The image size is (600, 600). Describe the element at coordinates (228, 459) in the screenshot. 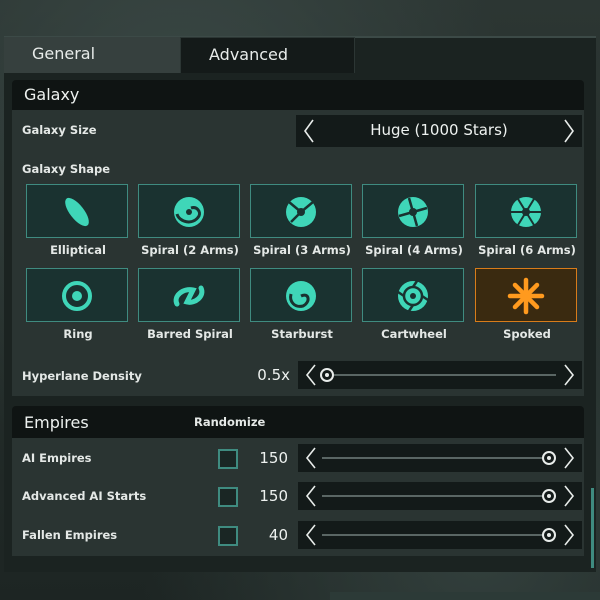

I see `ai-empires-randomize-checkbox` at that location.